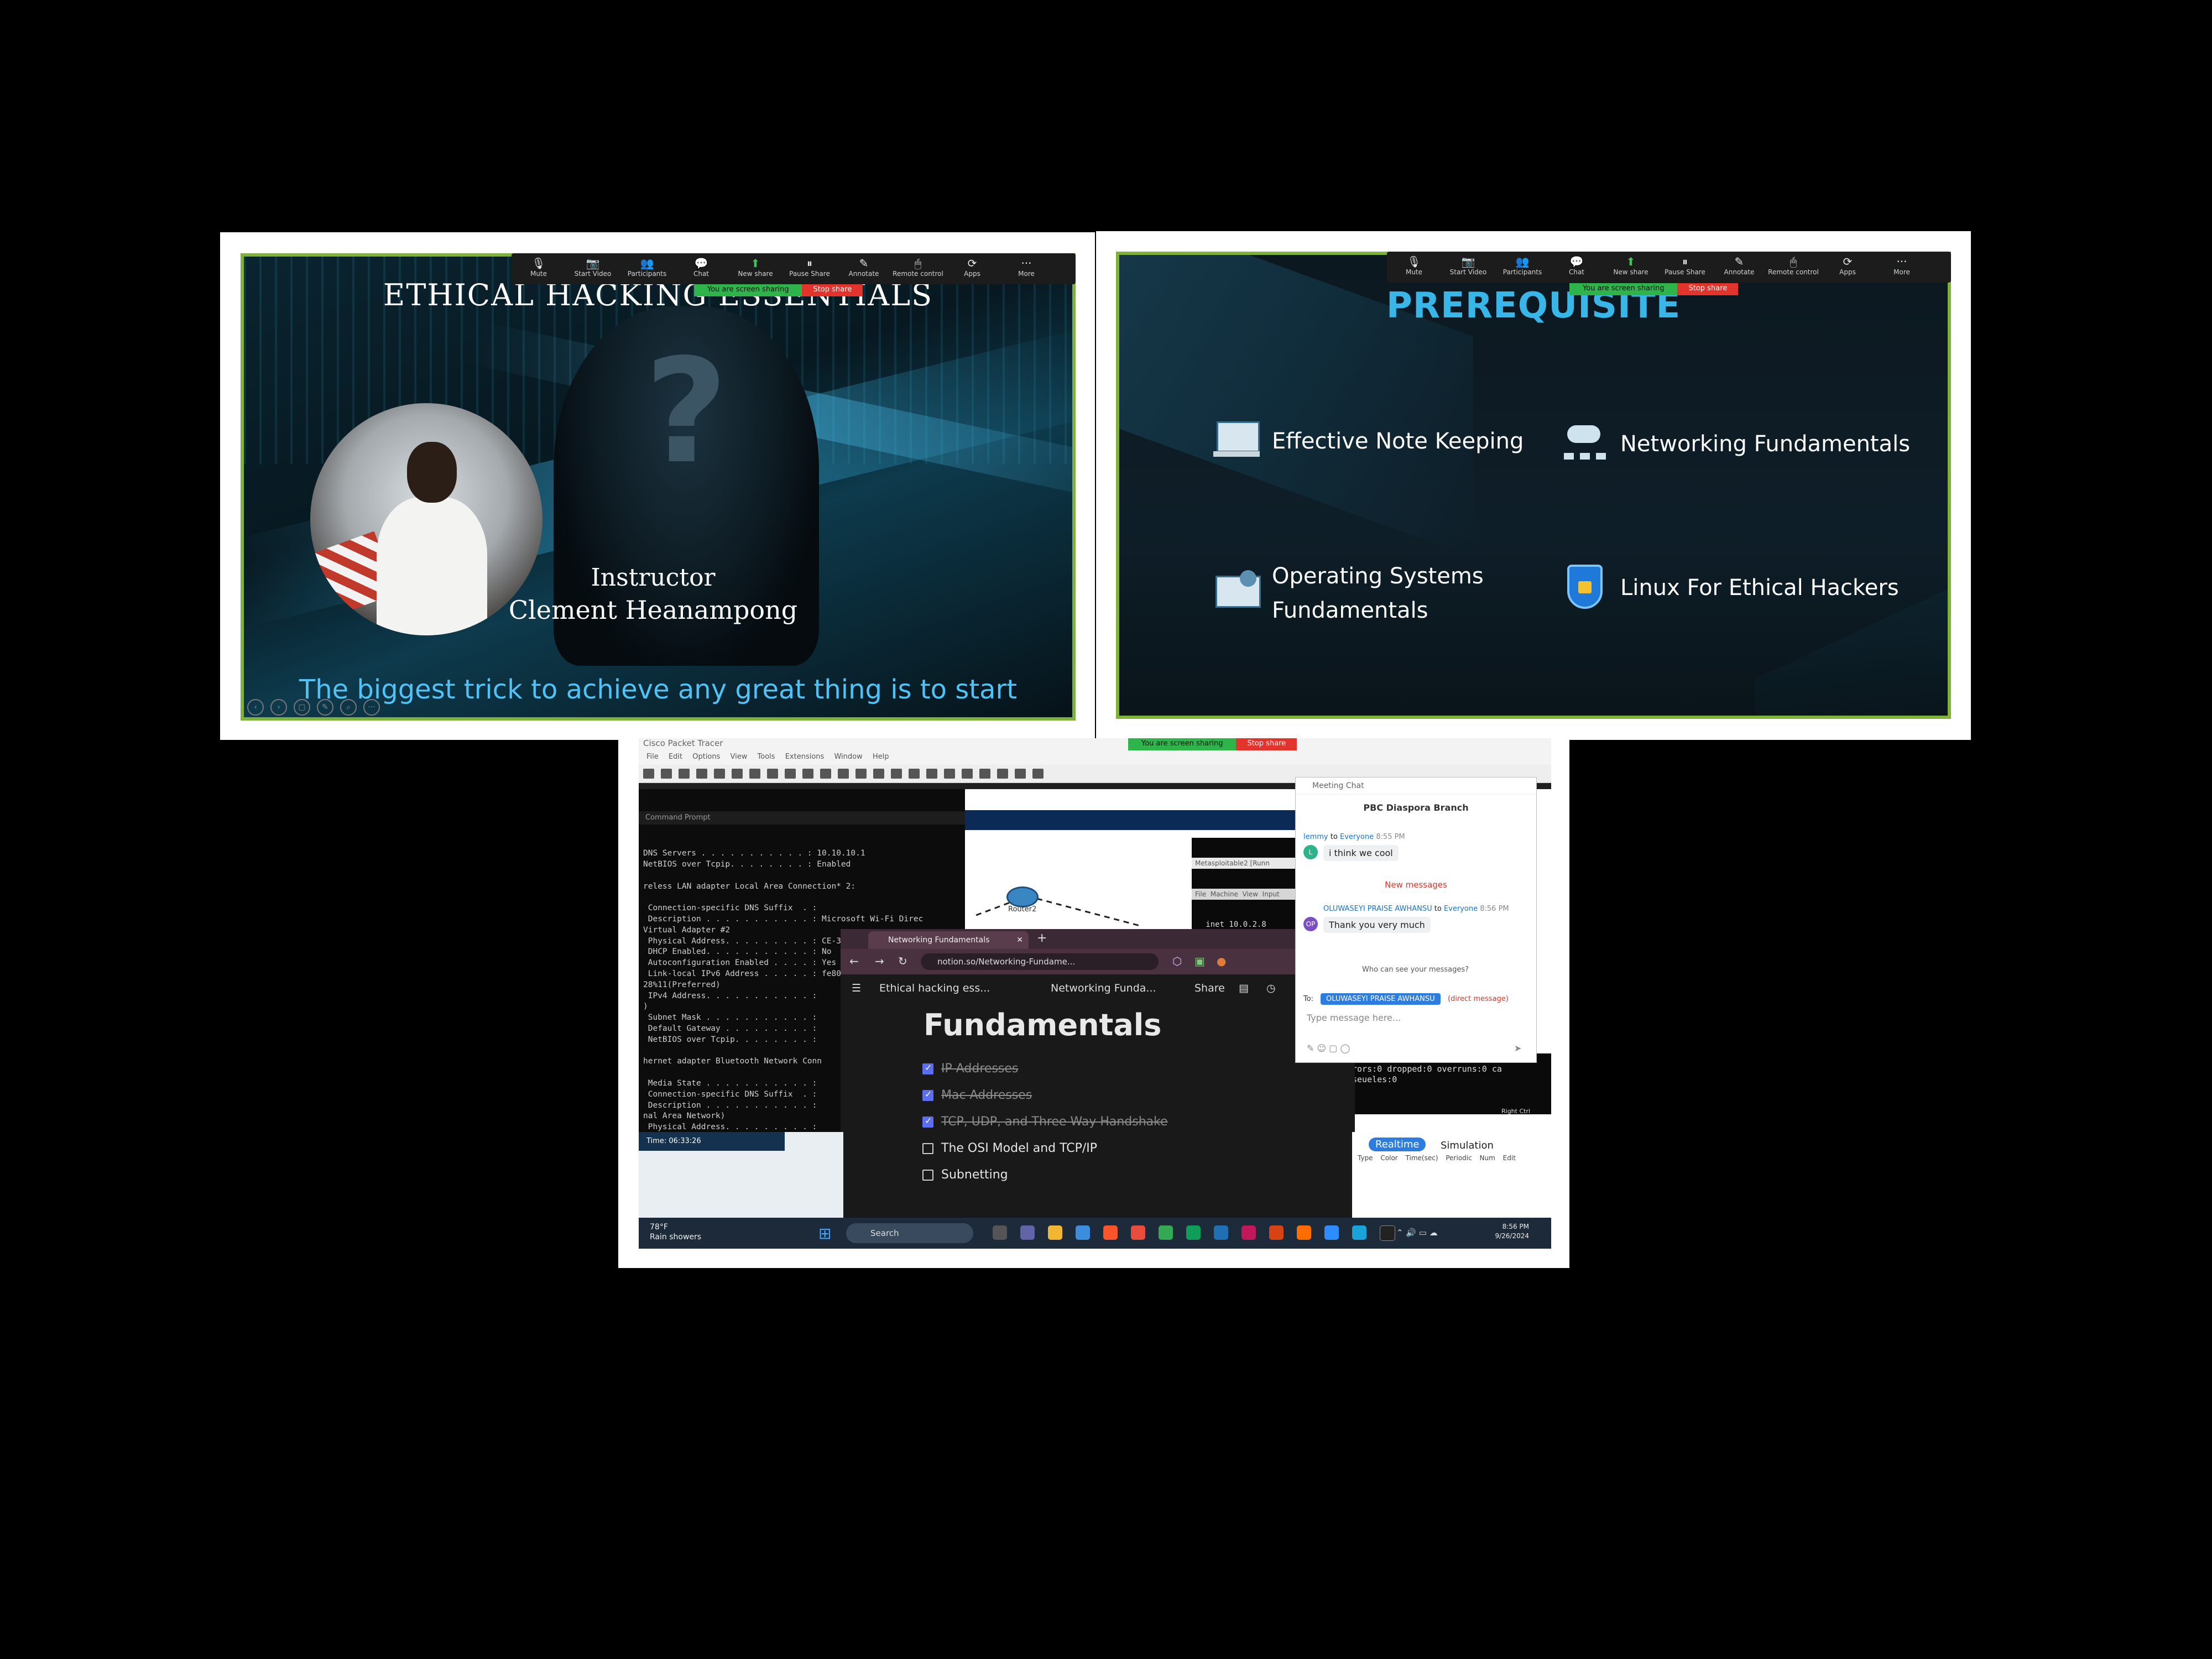 The image size is (2212, 1659). What do you see at coordinates (881, 757) in the screenshot?
I see `menu-help: Help` at bounding box center [881, 757].